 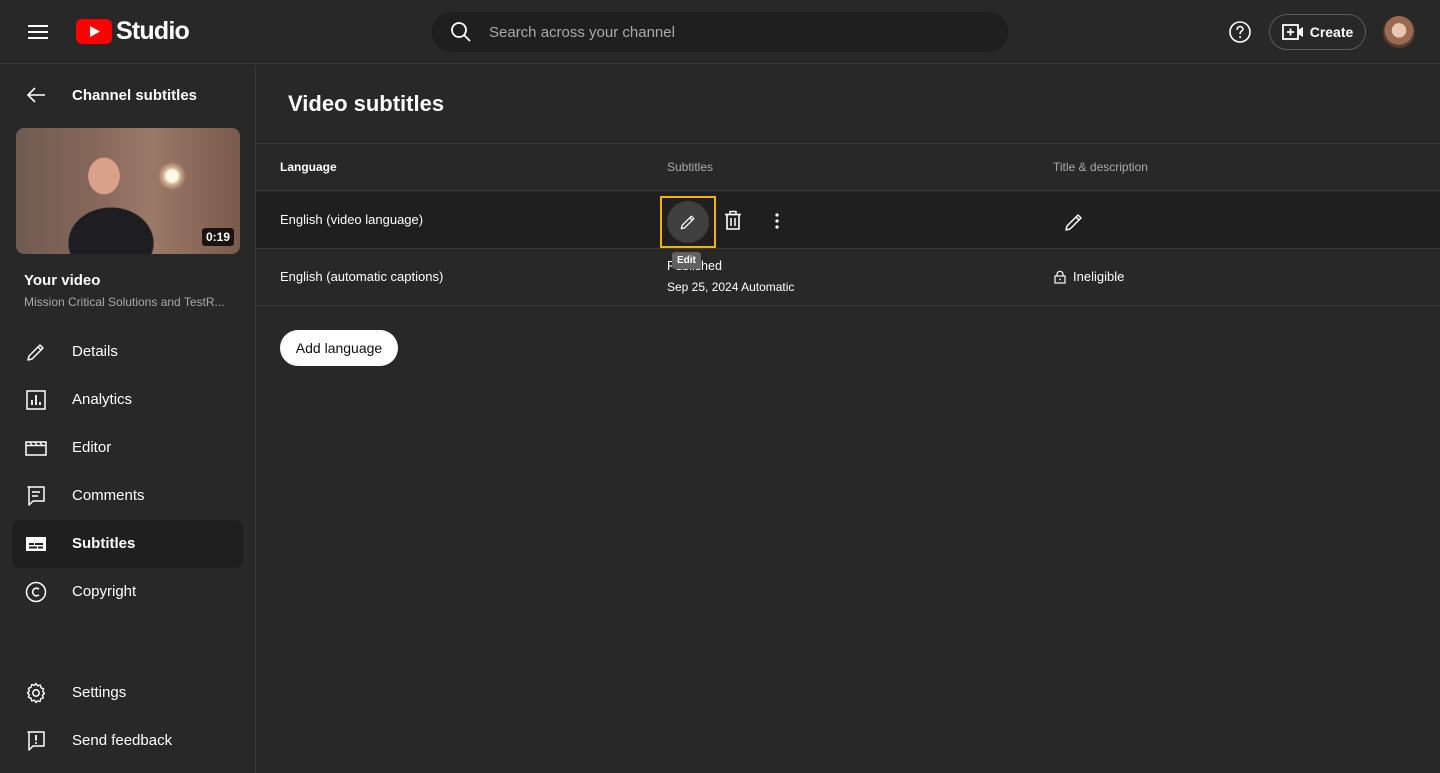 What do you see at coordinates (848, 230) in the screenshot?
I see `table-row: English (video language) Edit` at bounding box center [848, 230].